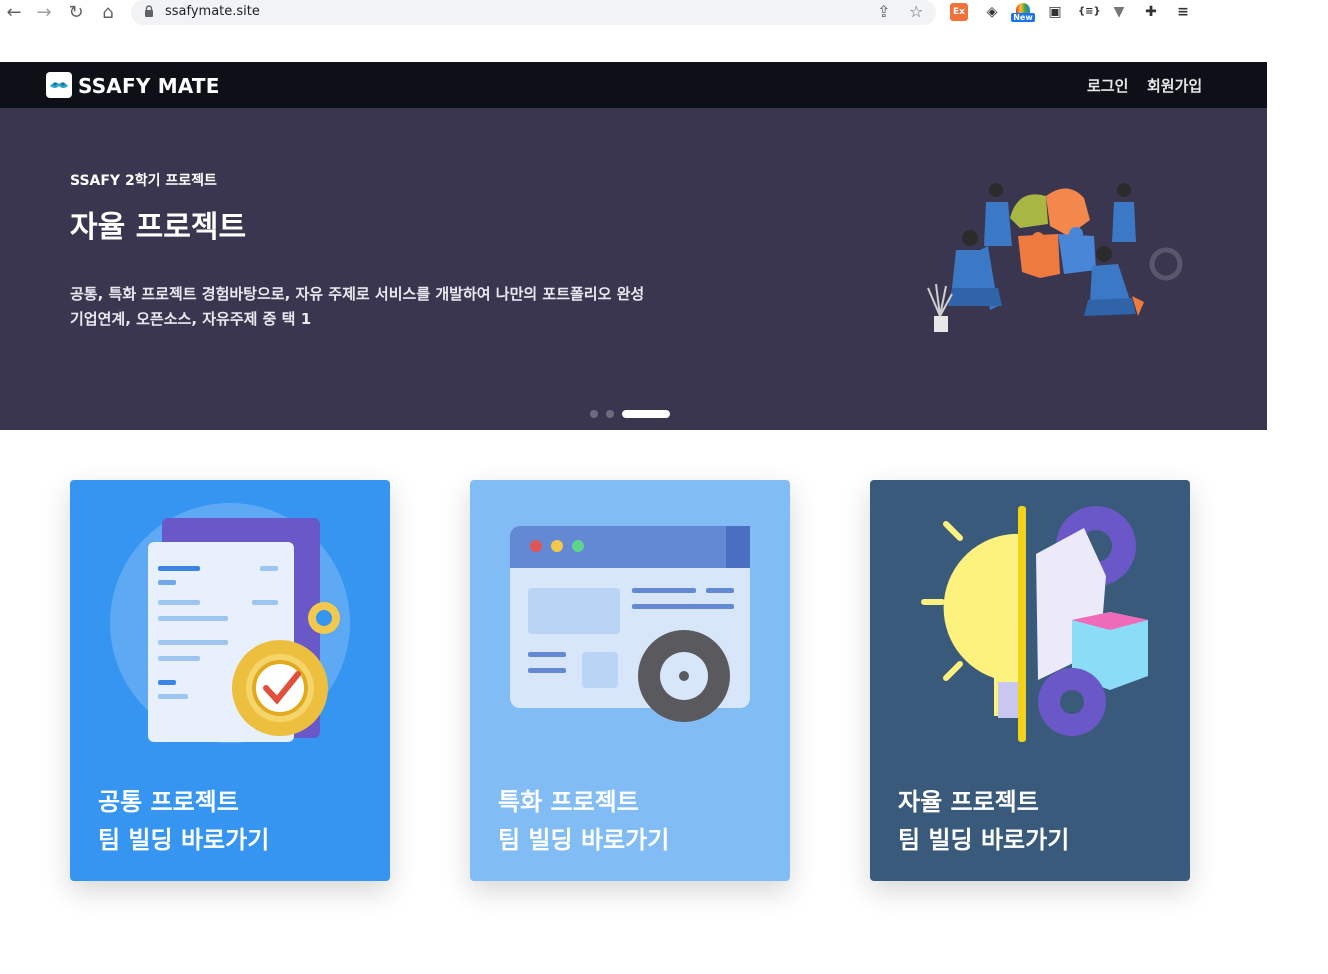 The width and height of the screenshot is (1328, 974). What do you see at coordinates (143, 181) in the screenshot?
I see `hero-subtitle: SSAFY 2학기 프로젝트` at bounding box center [143, 181].